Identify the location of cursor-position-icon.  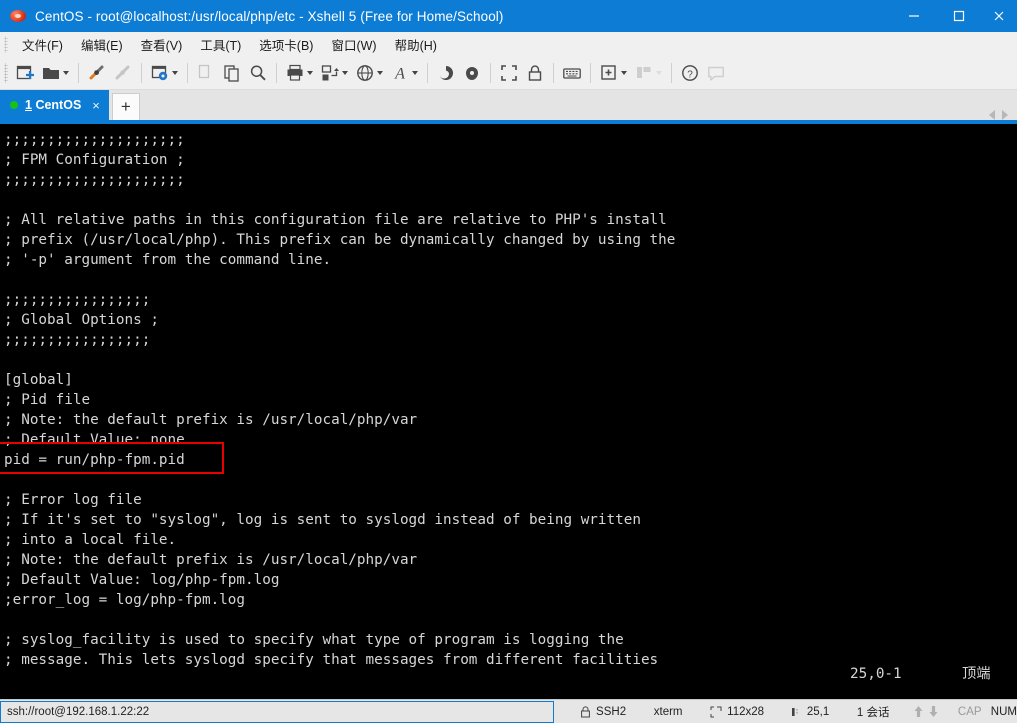
(794, 711).